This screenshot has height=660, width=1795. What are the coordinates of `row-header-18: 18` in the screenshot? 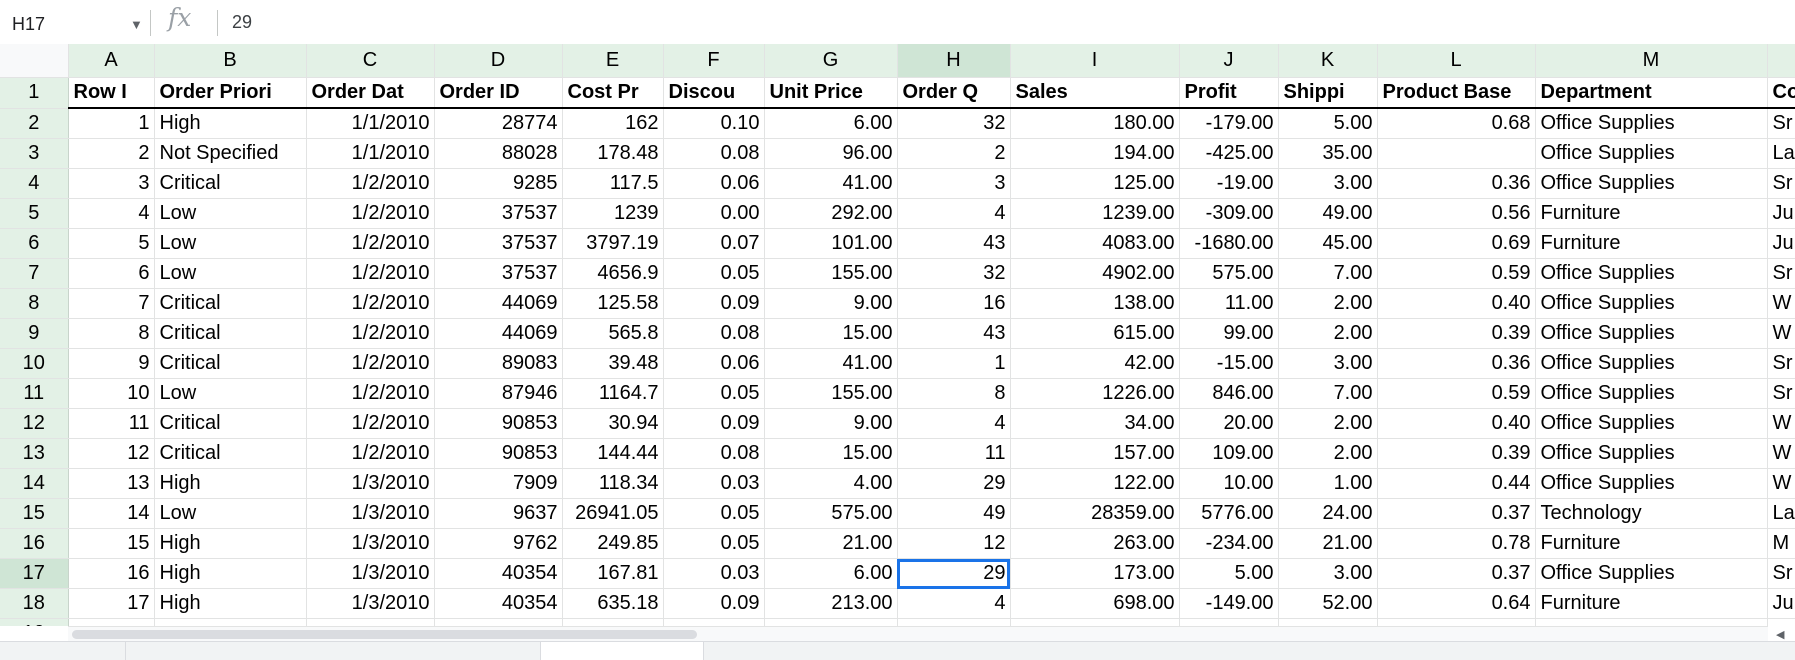 It's located at (34, 603).